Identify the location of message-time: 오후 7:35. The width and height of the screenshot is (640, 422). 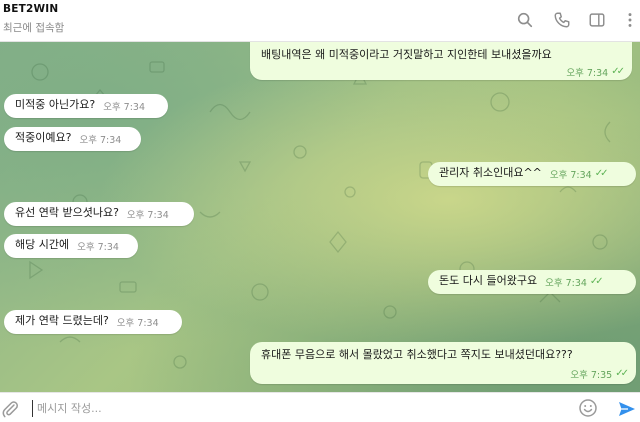
(591, 375).